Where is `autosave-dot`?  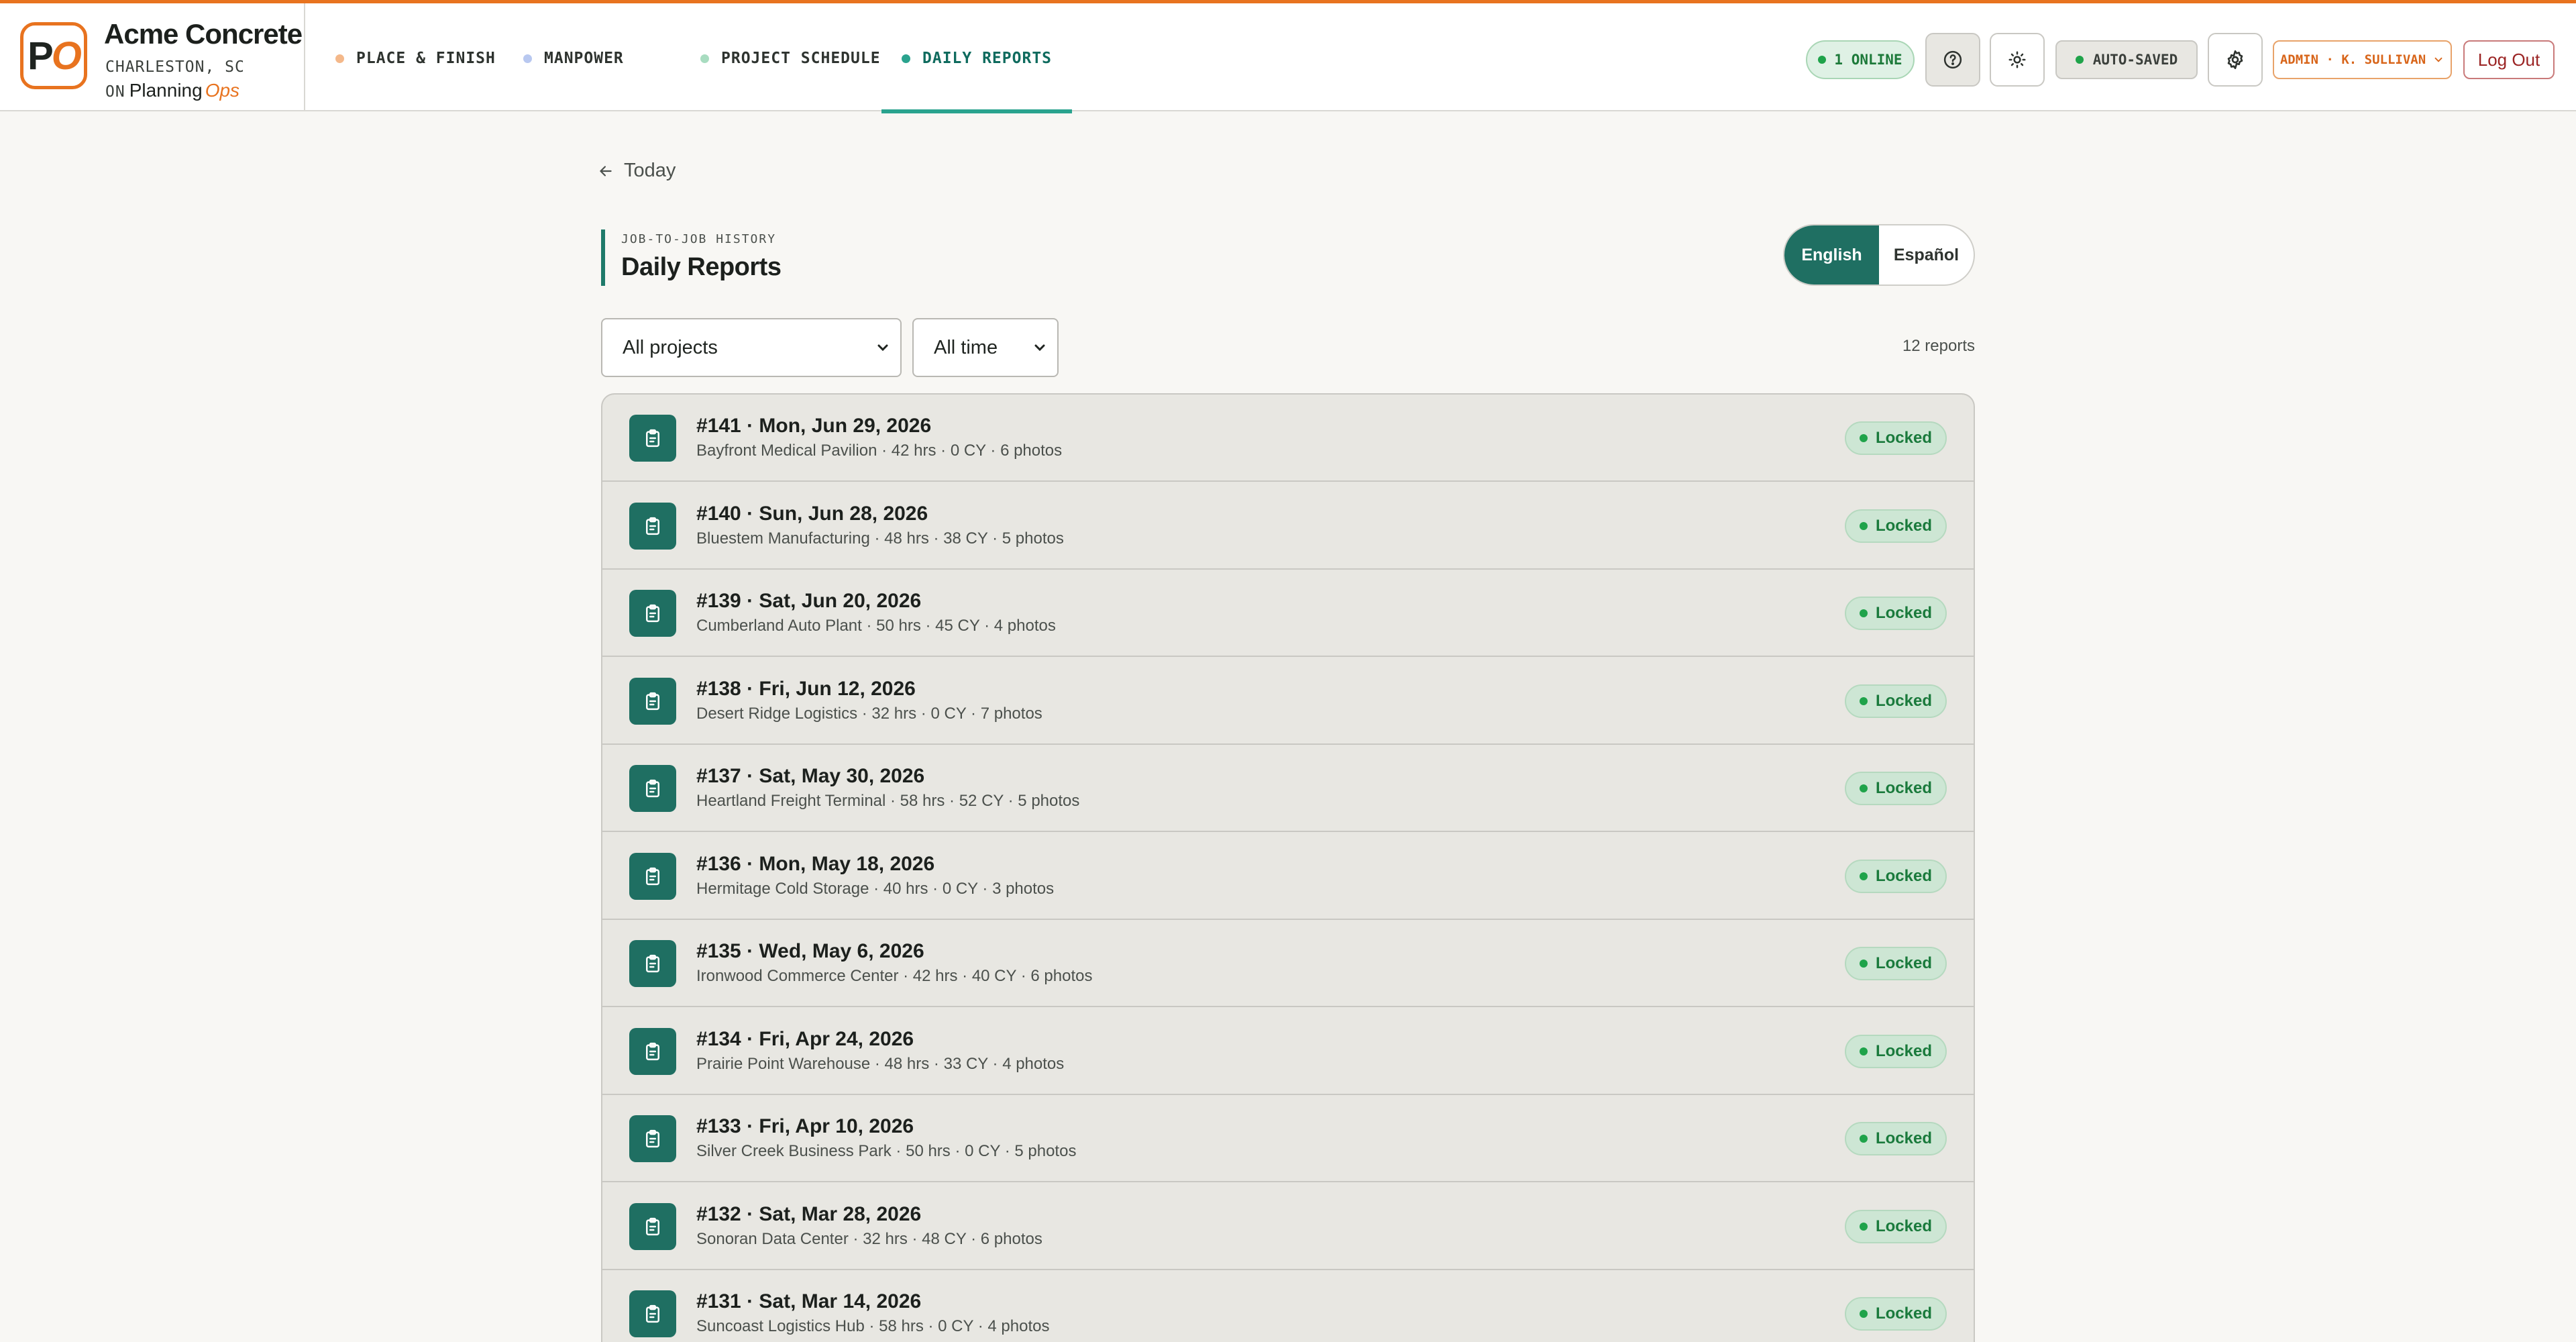 autosave-dot is located at coordinates (2079, 60).